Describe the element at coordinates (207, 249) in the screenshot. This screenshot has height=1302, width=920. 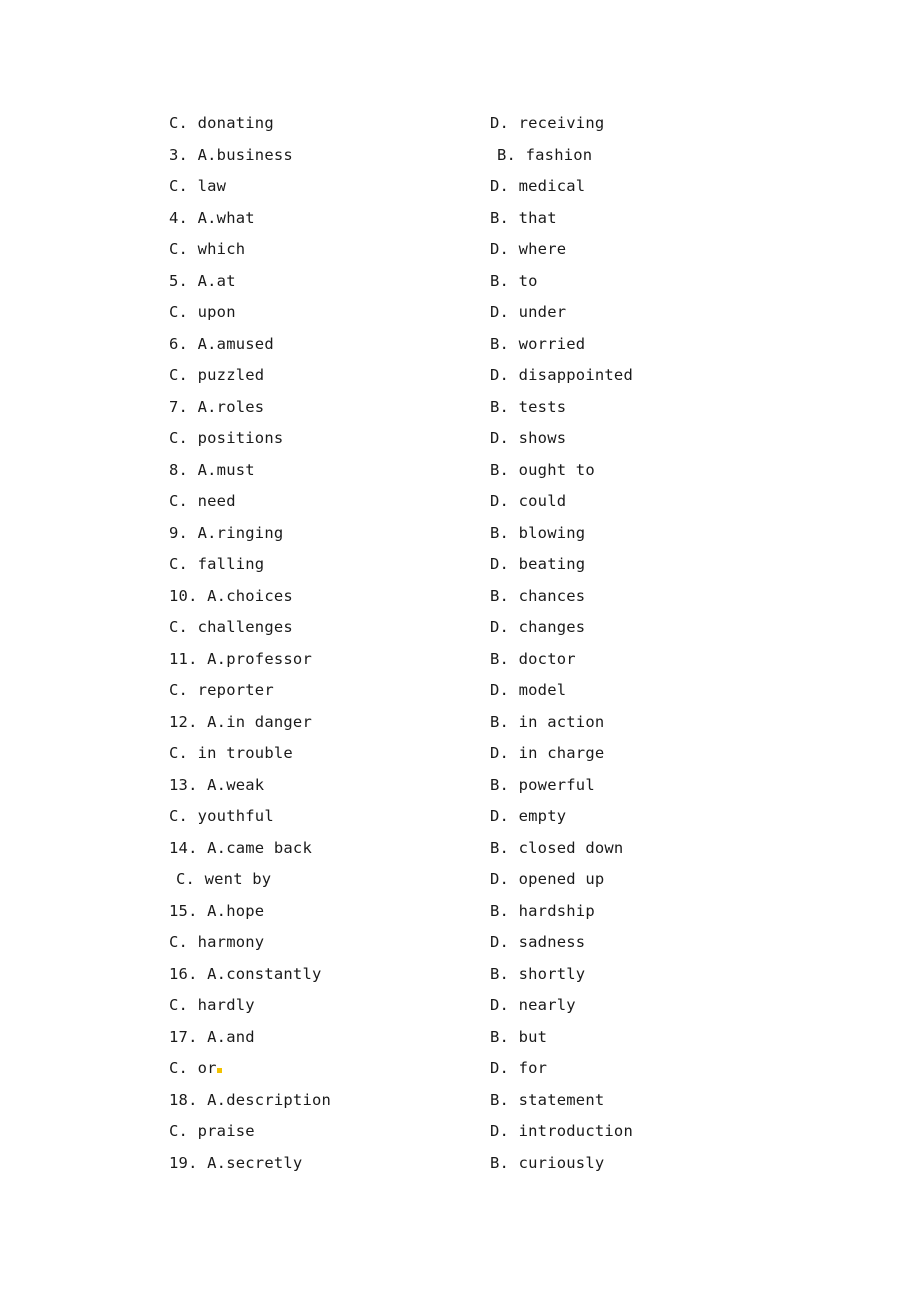
I see `option-left: C. which` at that location.